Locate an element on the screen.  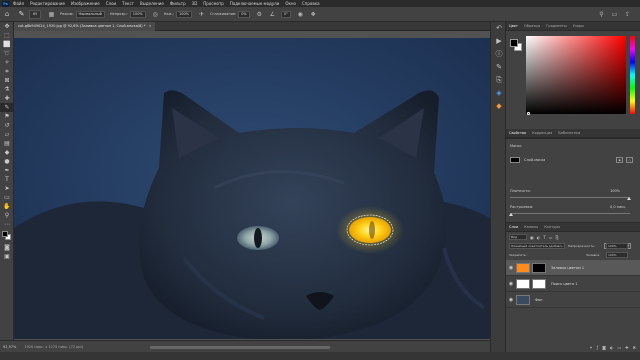
tab-channels: Каналы is located at coordinates (531, 227).